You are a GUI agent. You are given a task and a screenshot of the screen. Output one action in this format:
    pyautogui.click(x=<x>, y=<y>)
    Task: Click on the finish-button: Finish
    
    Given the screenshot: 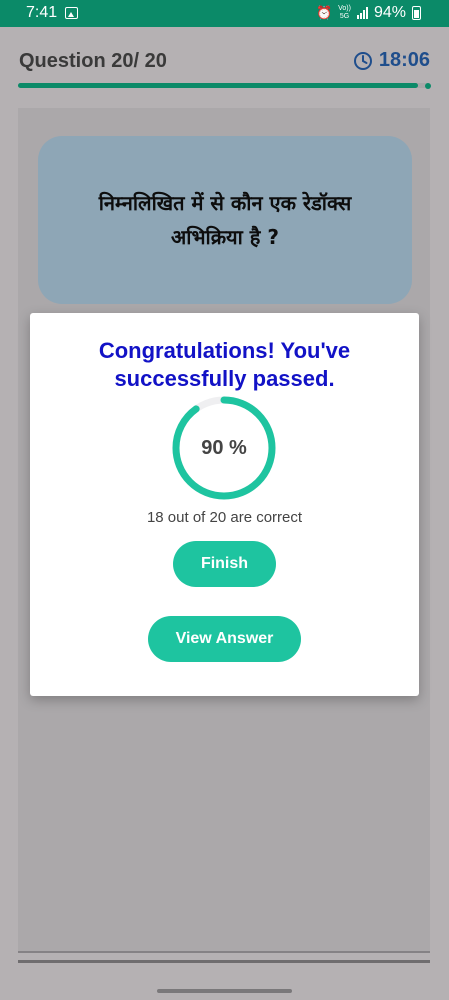 What is the action you would take?
    pyautogui.click(x=224, y=564)
    